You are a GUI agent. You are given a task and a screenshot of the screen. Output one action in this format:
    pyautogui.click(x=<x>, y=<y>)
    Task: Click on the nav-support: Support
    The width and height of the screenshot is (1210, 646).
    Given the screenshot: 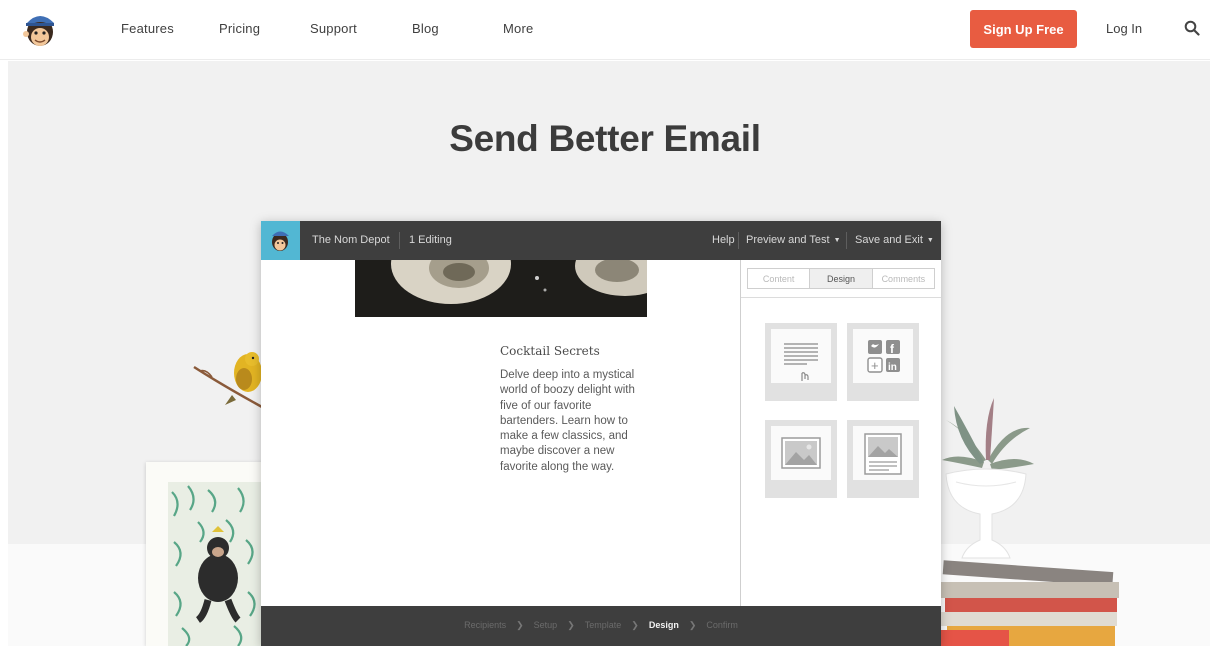 What is the action you would take?
    pyautogui.click(x=333, y=28)
    